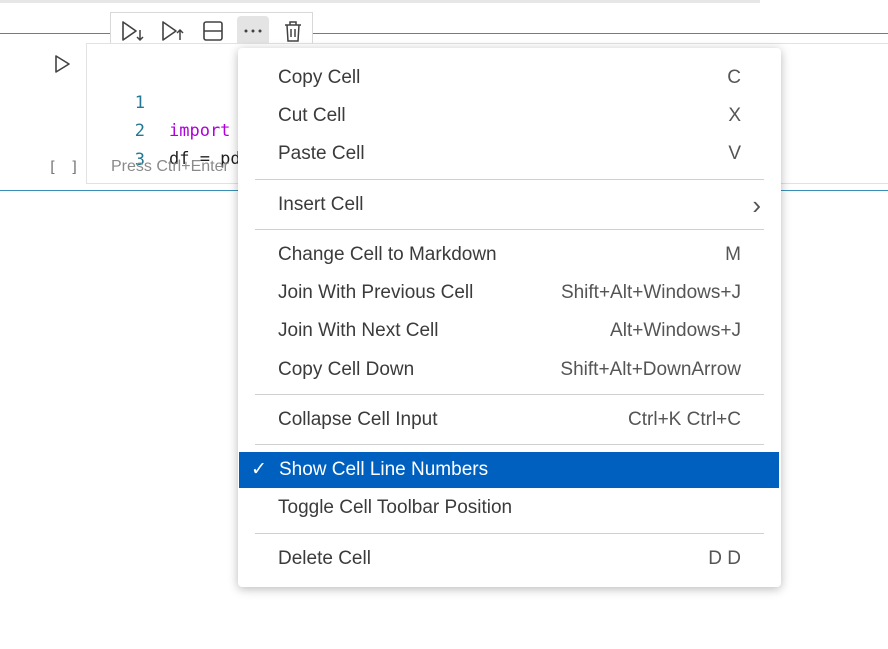 The width and height of the screenshot is (888, 649). Describe the element at coordinates (734, 77) in the screenshot. I see `menu-item-shortcut: C` at that location.